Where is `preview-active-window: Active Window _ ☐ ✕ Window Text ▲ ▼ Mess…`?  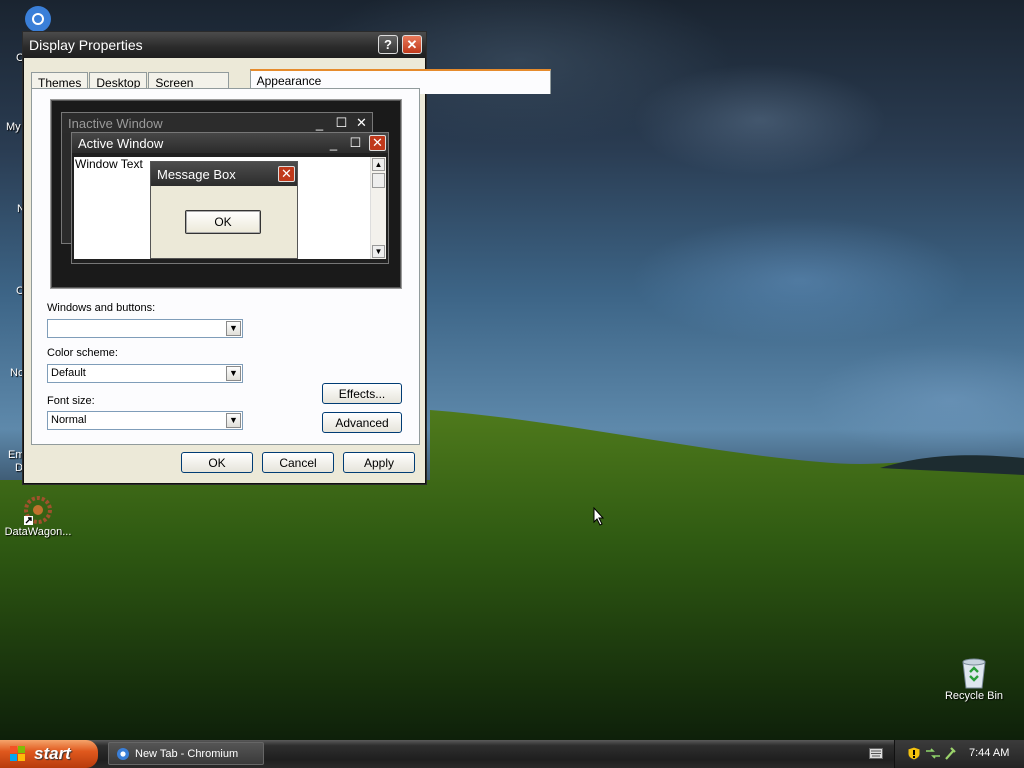 preview-active-window: Active Window _ ☐ ✕ Window Text ▲ ▼ Mess… is located at coordinates (230, 198).